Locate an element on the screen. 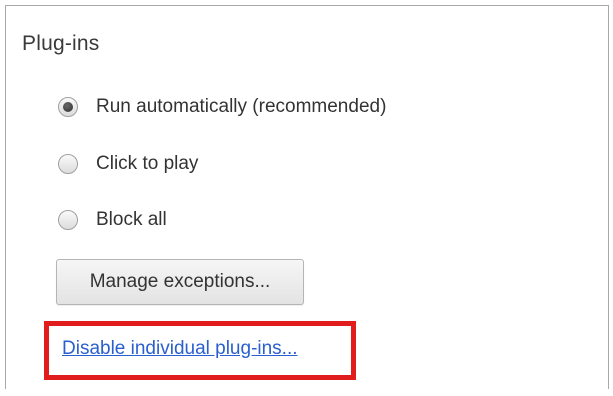 This screenshot has height=396, width=613. radio-run-automatically: Run automatically (recommended) is located at coordinates (222, 107).